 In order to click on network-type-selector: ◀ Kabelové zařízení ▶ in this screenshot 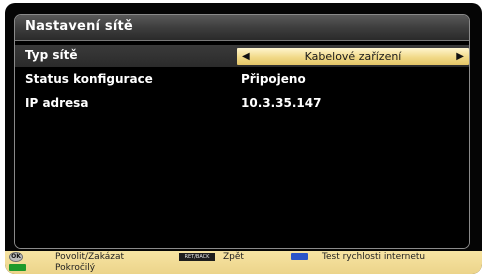, I will do `click(353, 56)`.